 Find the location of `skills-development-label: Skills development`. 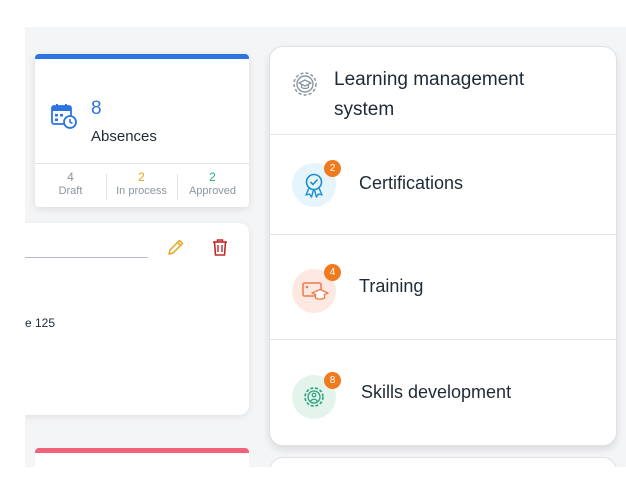

skills-development-label: Skills development is located at coordinates (436, 392).